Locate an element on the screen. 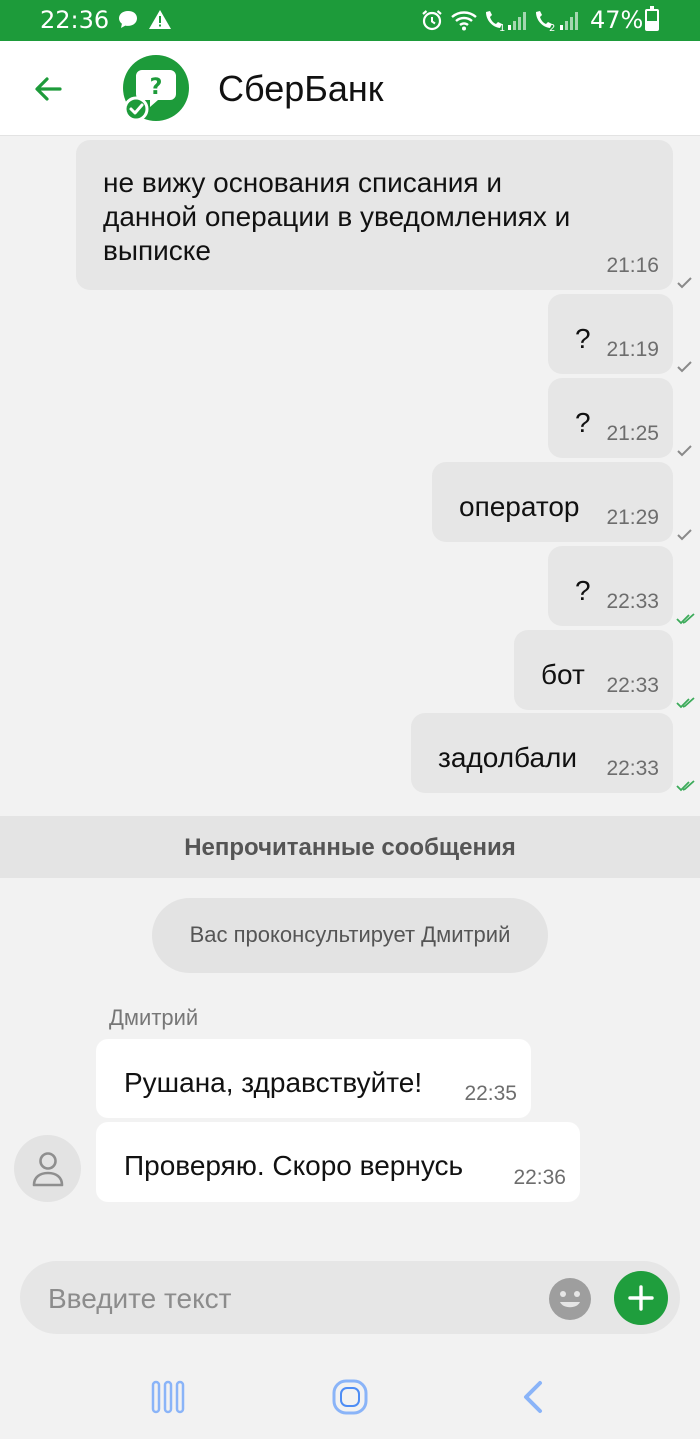 The height and width of the screenshot is (1439, 700). system-nav-bar is located at coordinates (350, 1398).